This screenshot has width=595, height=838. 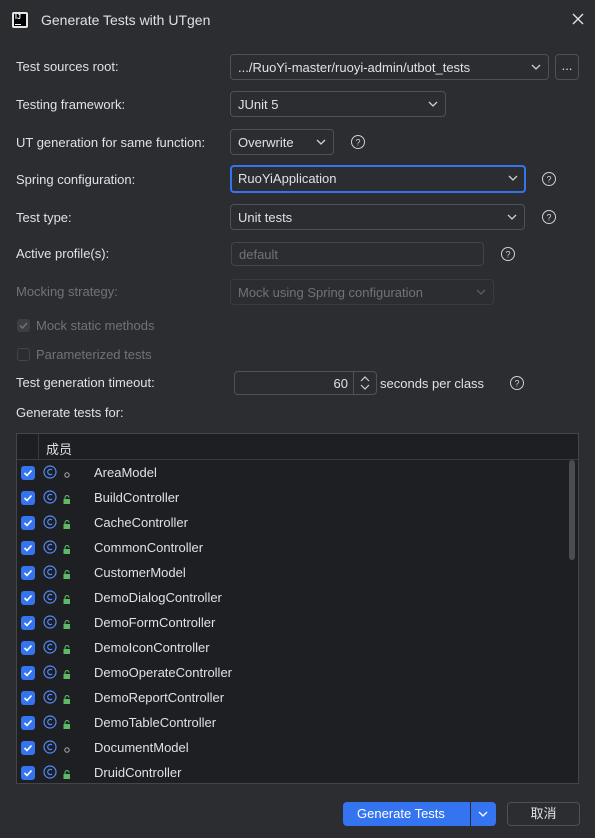 What do you see at coordinates (292, 747) in the screenshot?
I see `table-row: DocumentModel` at bounding box center [292, 747].